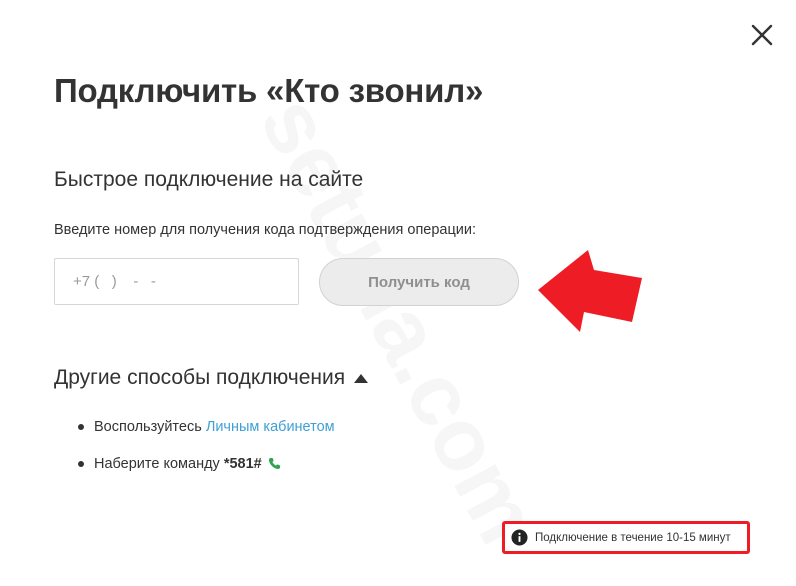 Image resolution: width=796 pixels, height=586 pixels. I want to click on connection-time-notice: Подключение в течение 10-15 минут, so click(626, 537).